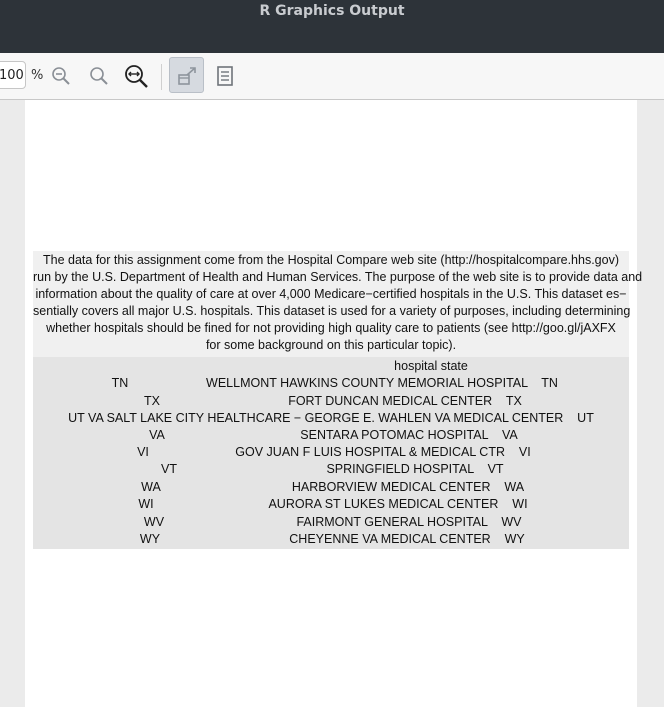  Describe the element at coordinates (431, 366) in the screenshot. I see `table-header: hospital state` at that location.